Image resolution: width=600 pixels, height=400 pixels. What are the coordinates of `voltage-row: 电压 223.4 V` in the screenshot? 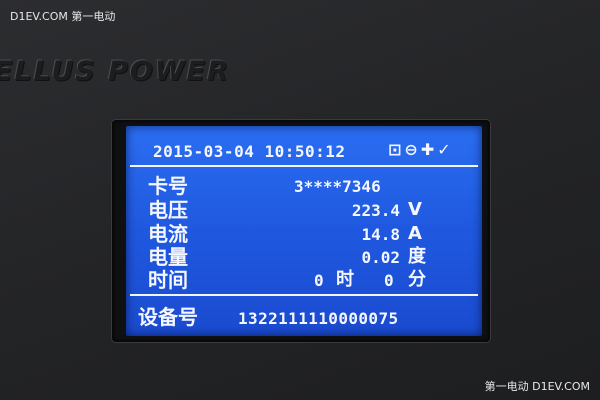 It's located at (304, 210).